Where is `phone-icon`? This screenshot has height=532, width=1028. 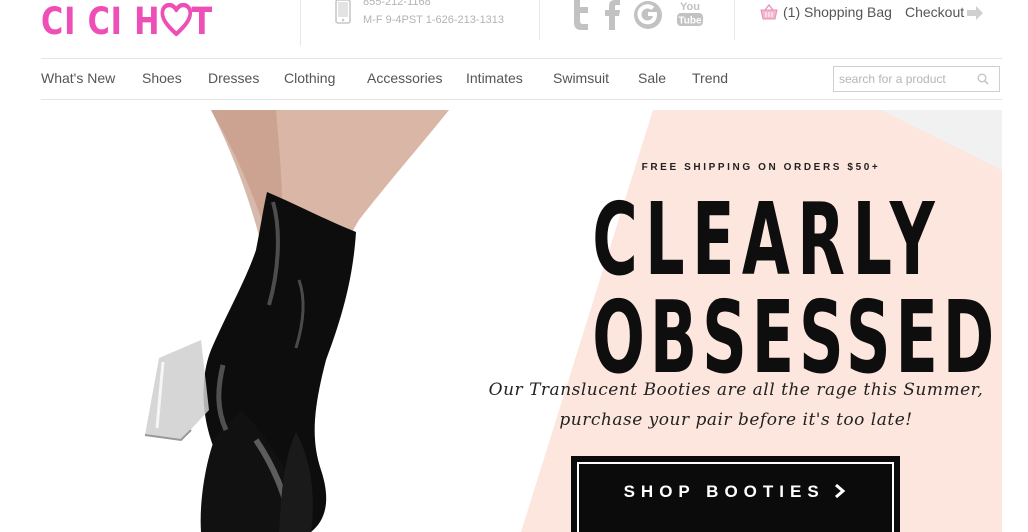 phone-icon is located at coordinates (343, 12).